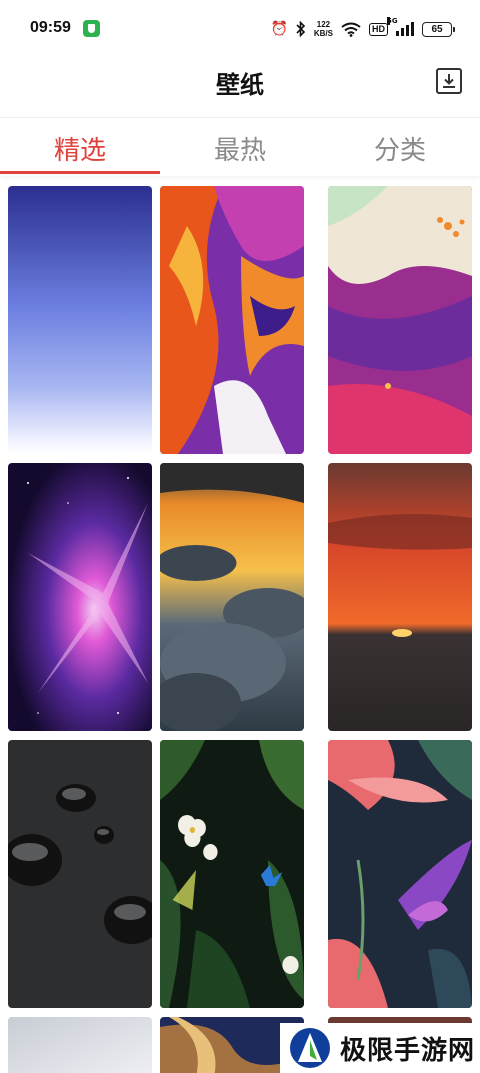 This screenshot has width=480, height=1073. I want to click on network-speed: 122 KB/S, so click(323, 29).